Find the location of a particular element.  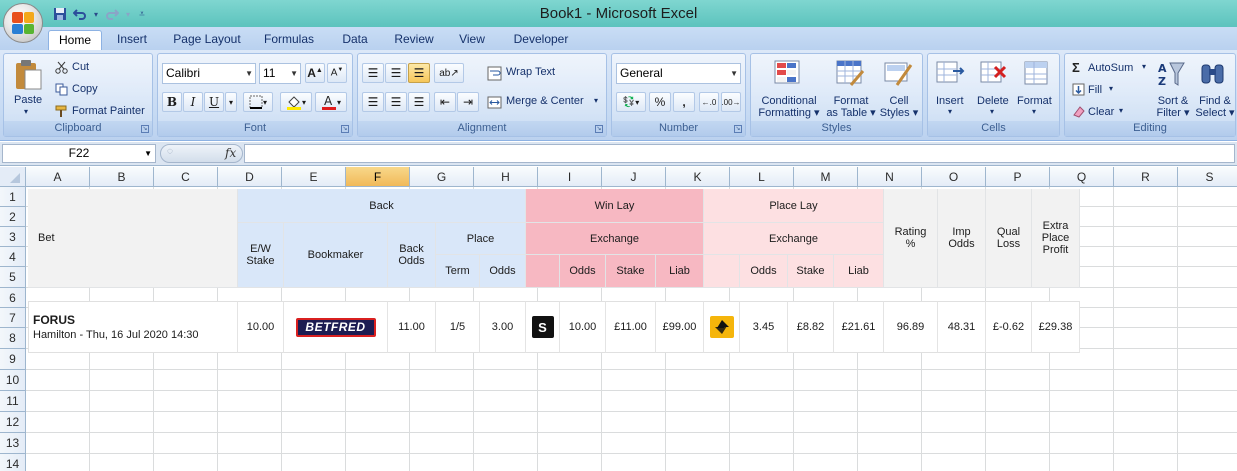

undo-icon is located at coordinates (80, 14).